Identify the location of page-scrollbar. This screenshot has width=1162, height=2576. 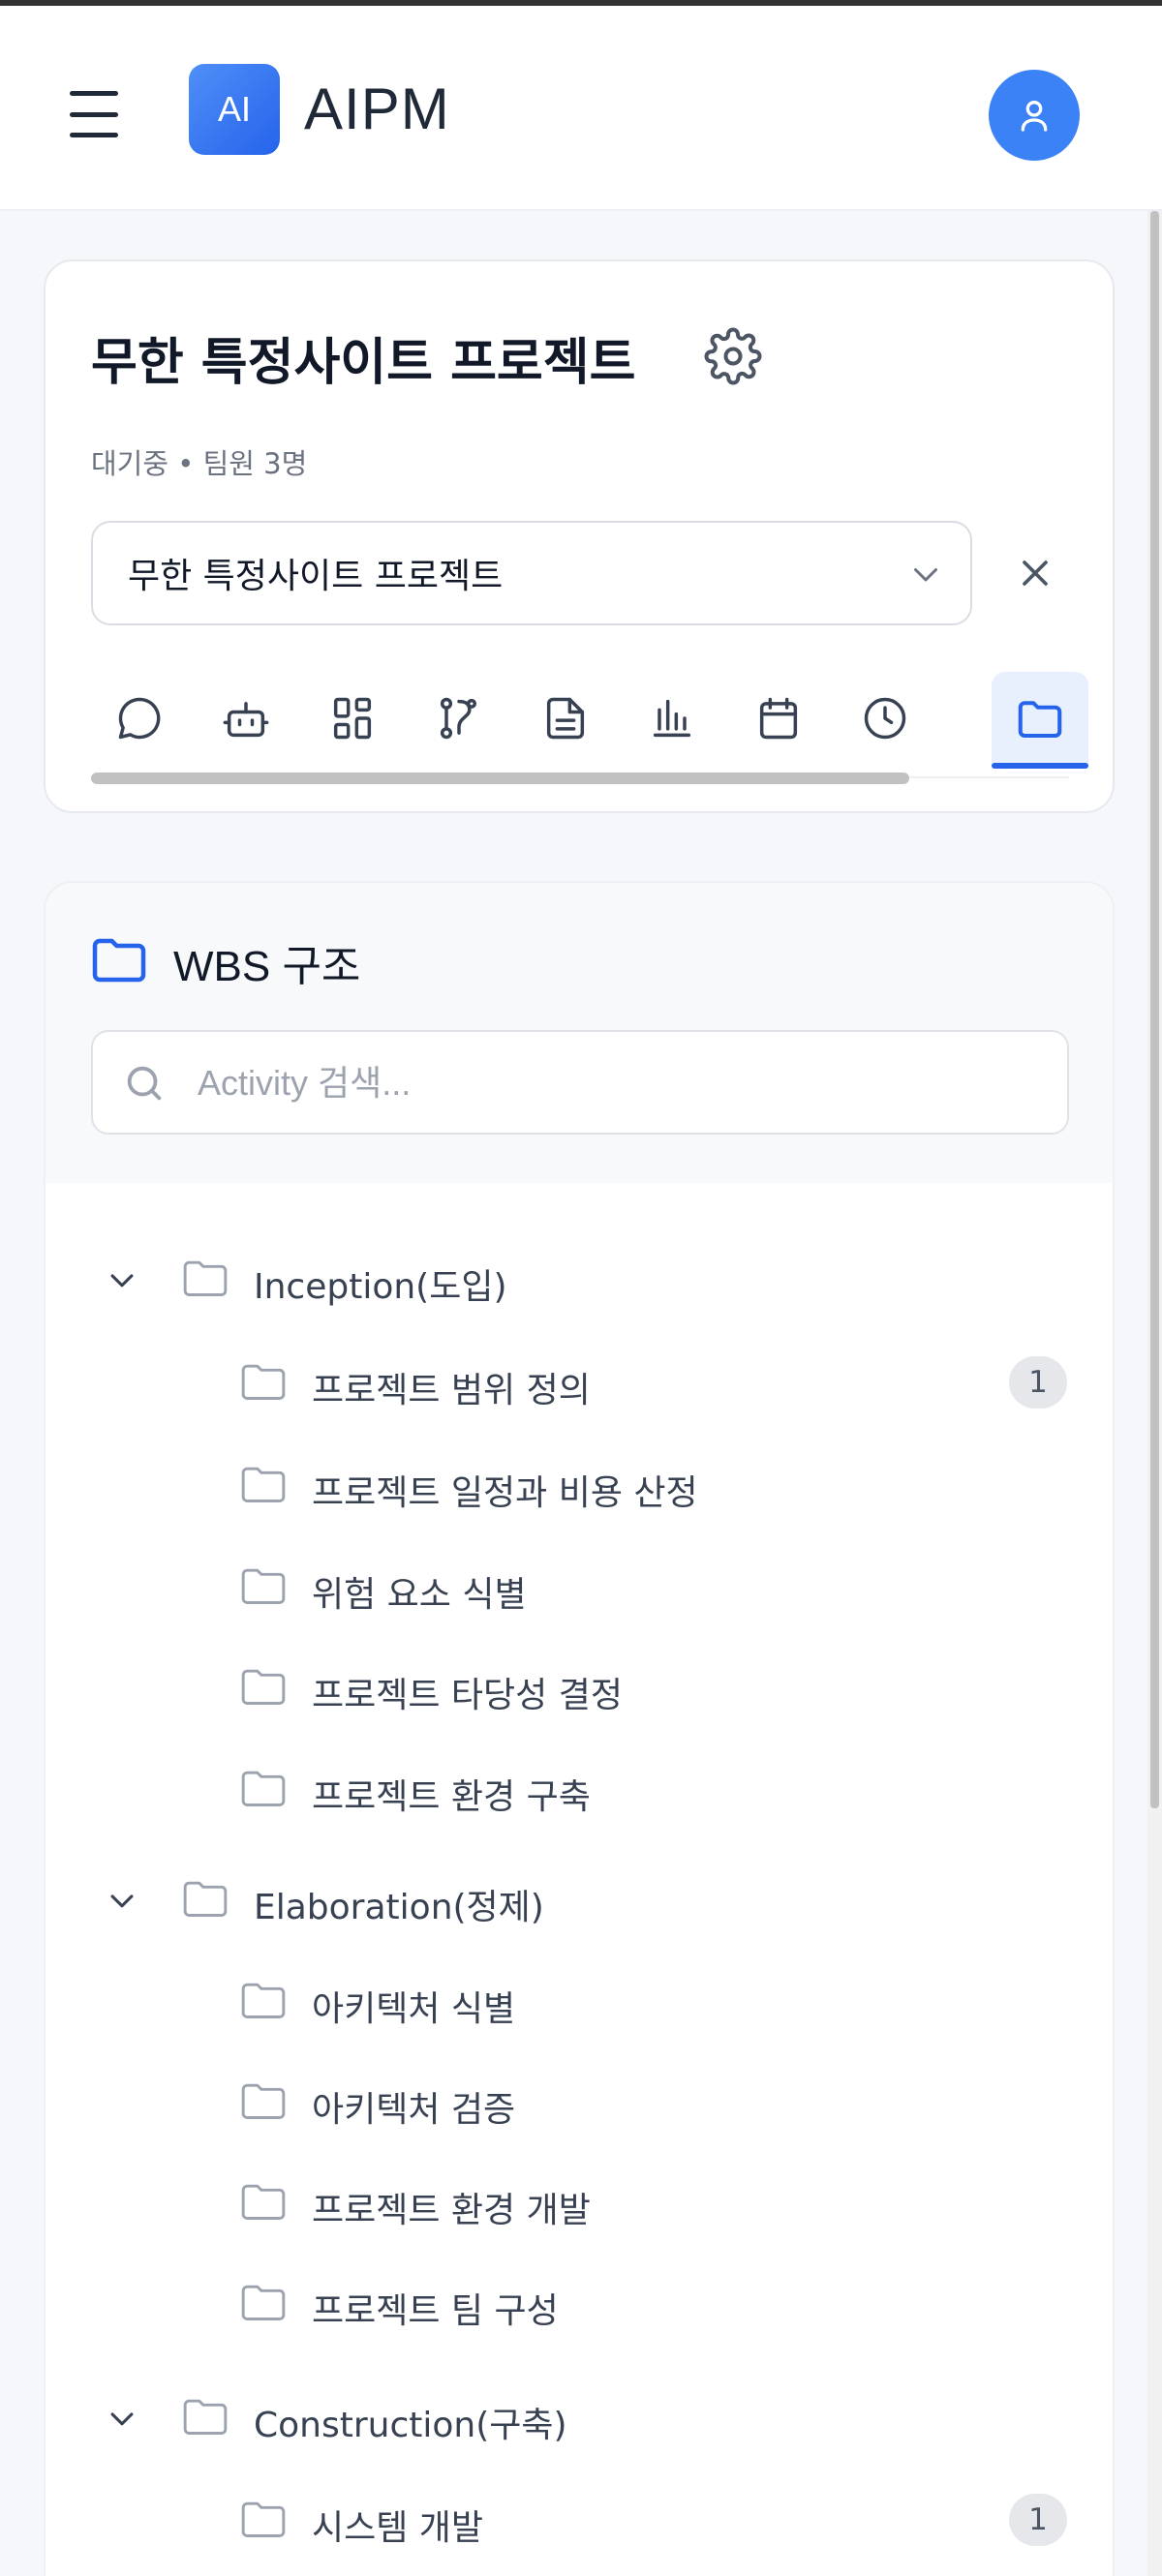
(1154, 1394).